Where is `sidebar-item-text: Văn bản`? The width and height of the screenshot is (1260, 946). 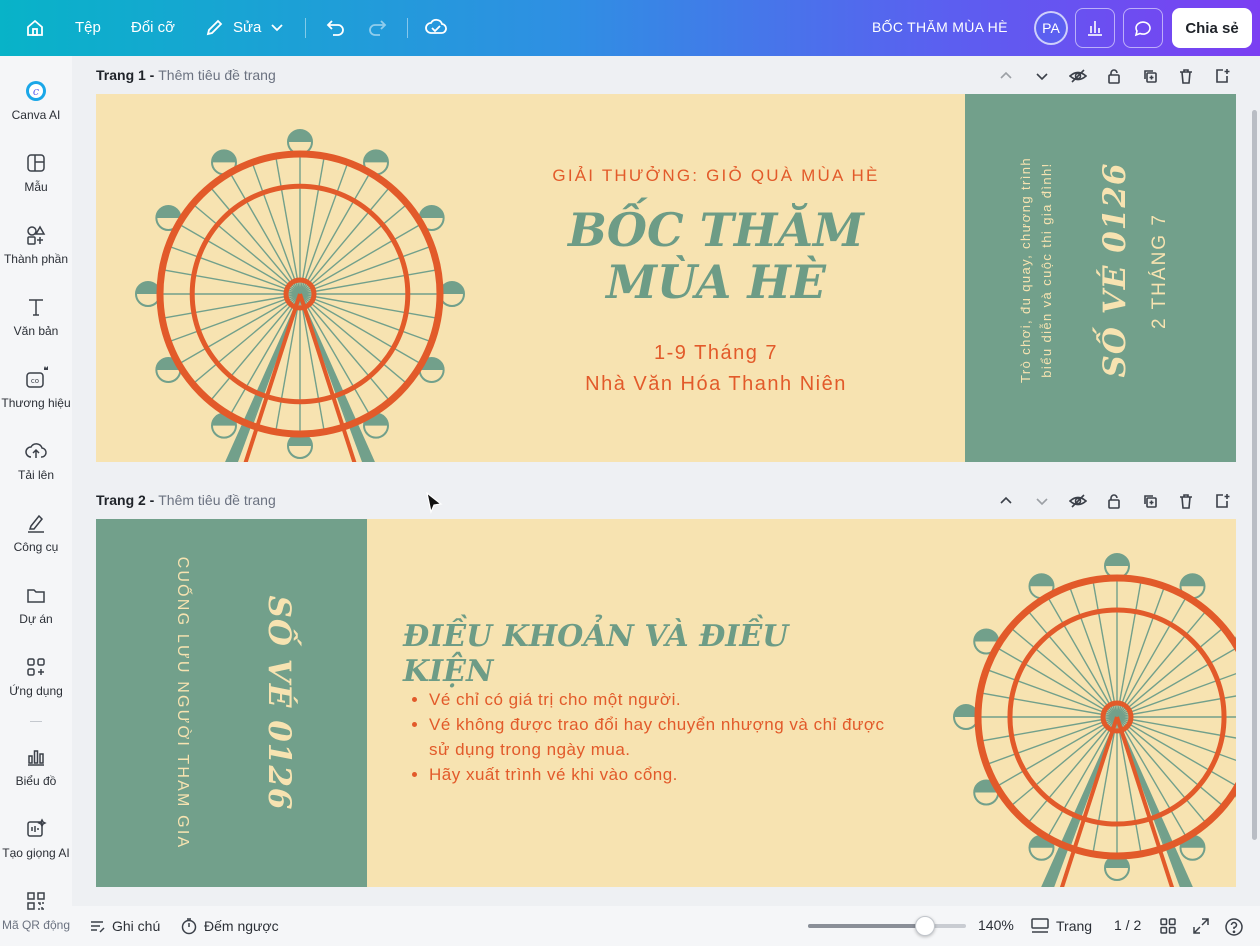
sidebar-item-text: Văn bản is located at coordinates (36, 316).